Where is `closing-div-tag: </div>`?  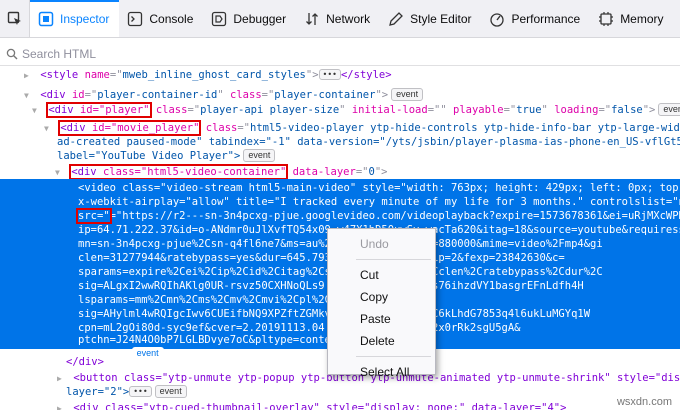 closing-div-tag: </div> is located at coordinates (85, 362).